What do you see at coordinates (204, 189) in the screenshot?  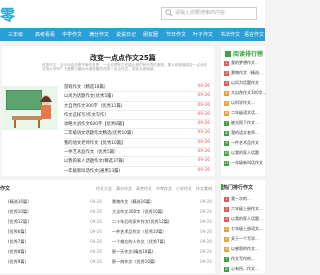 I see `tab-item: 作文素材` at bounding box center [204, 189].